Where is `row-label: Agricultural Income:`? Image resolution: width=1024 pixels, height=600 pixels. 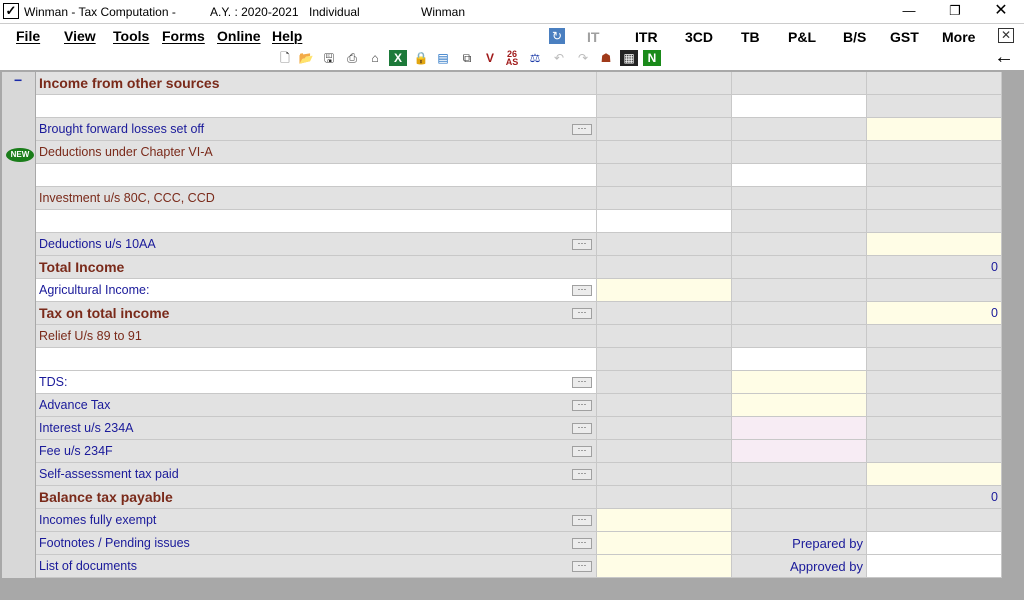
row-label: Agricultural Income: is located at coordinates (94, 290).